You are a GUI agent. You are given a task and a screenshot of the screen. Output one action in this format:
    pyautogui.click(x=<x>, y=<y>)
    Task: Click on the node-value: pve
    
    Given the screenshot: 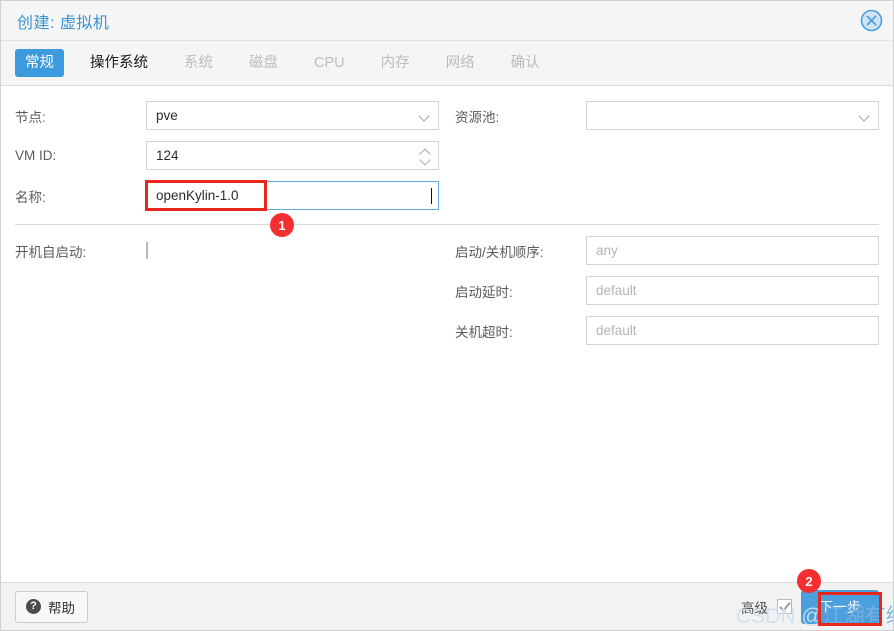 What is the action you would take?
    pyautogui.click(x=167, y=115)
    